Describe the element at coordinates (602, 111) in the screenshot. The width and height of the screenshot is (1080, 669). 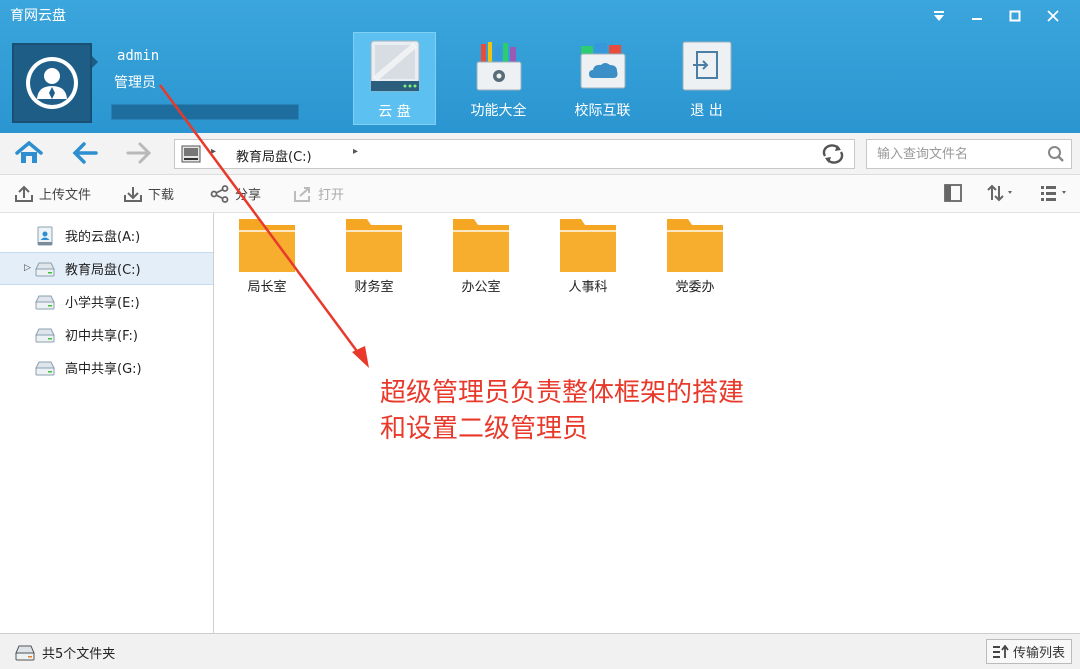
I see `tab-inter-school-label: 校际互联` at that location.